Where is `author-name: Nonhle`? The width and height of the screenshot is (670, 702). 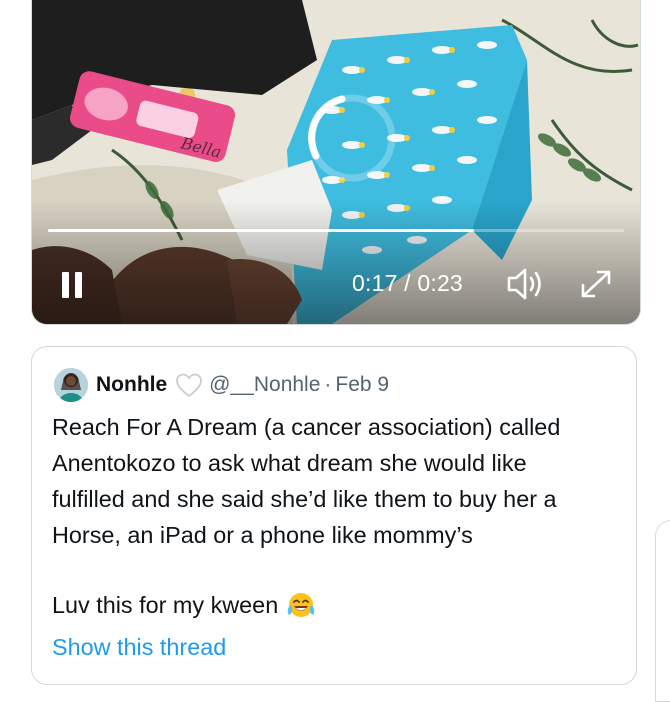
author-name: Nonhle is located at coordinates (131, 385).